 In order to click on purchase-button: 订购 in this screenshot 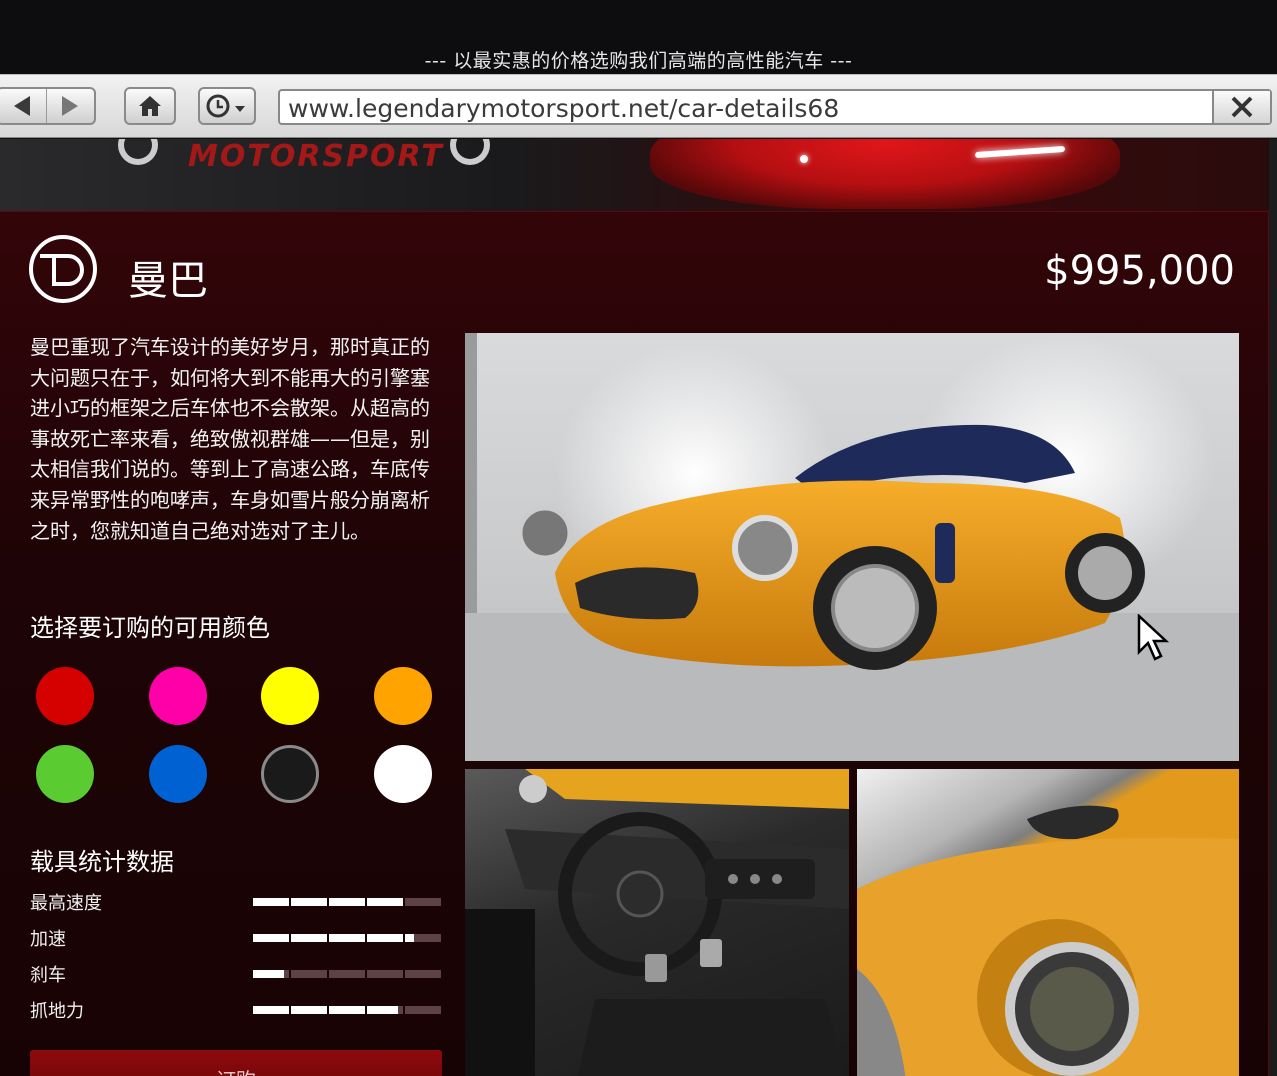, I will do `click(236, 1063)`.